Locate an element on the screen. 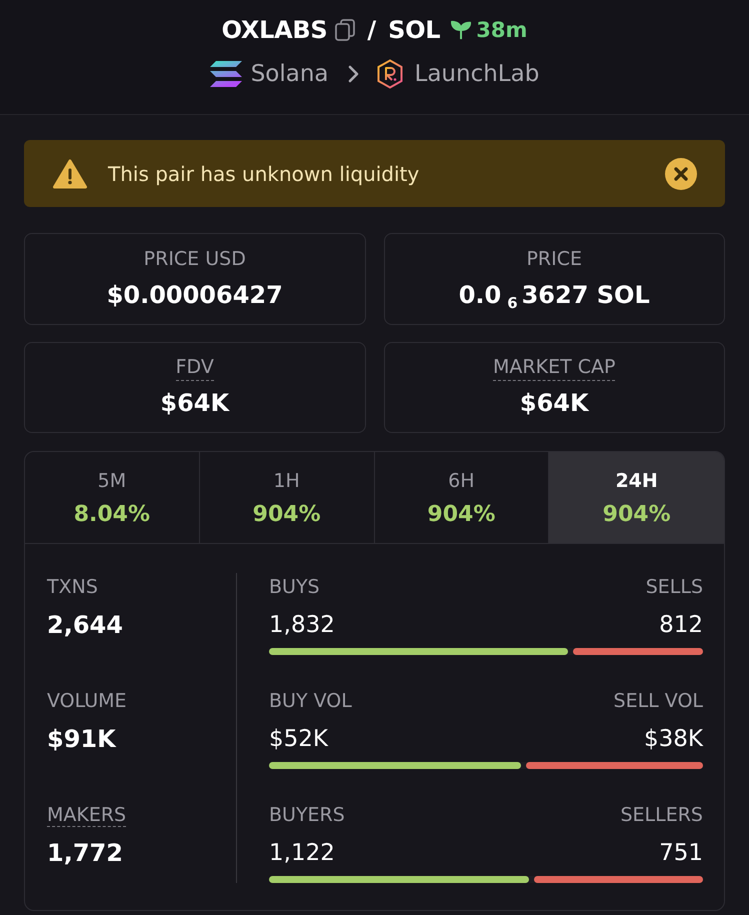 The height and width of the screenshot is (915, 749). warning-text: This pair has unknown liquidity is located at coordinates (264, 174).